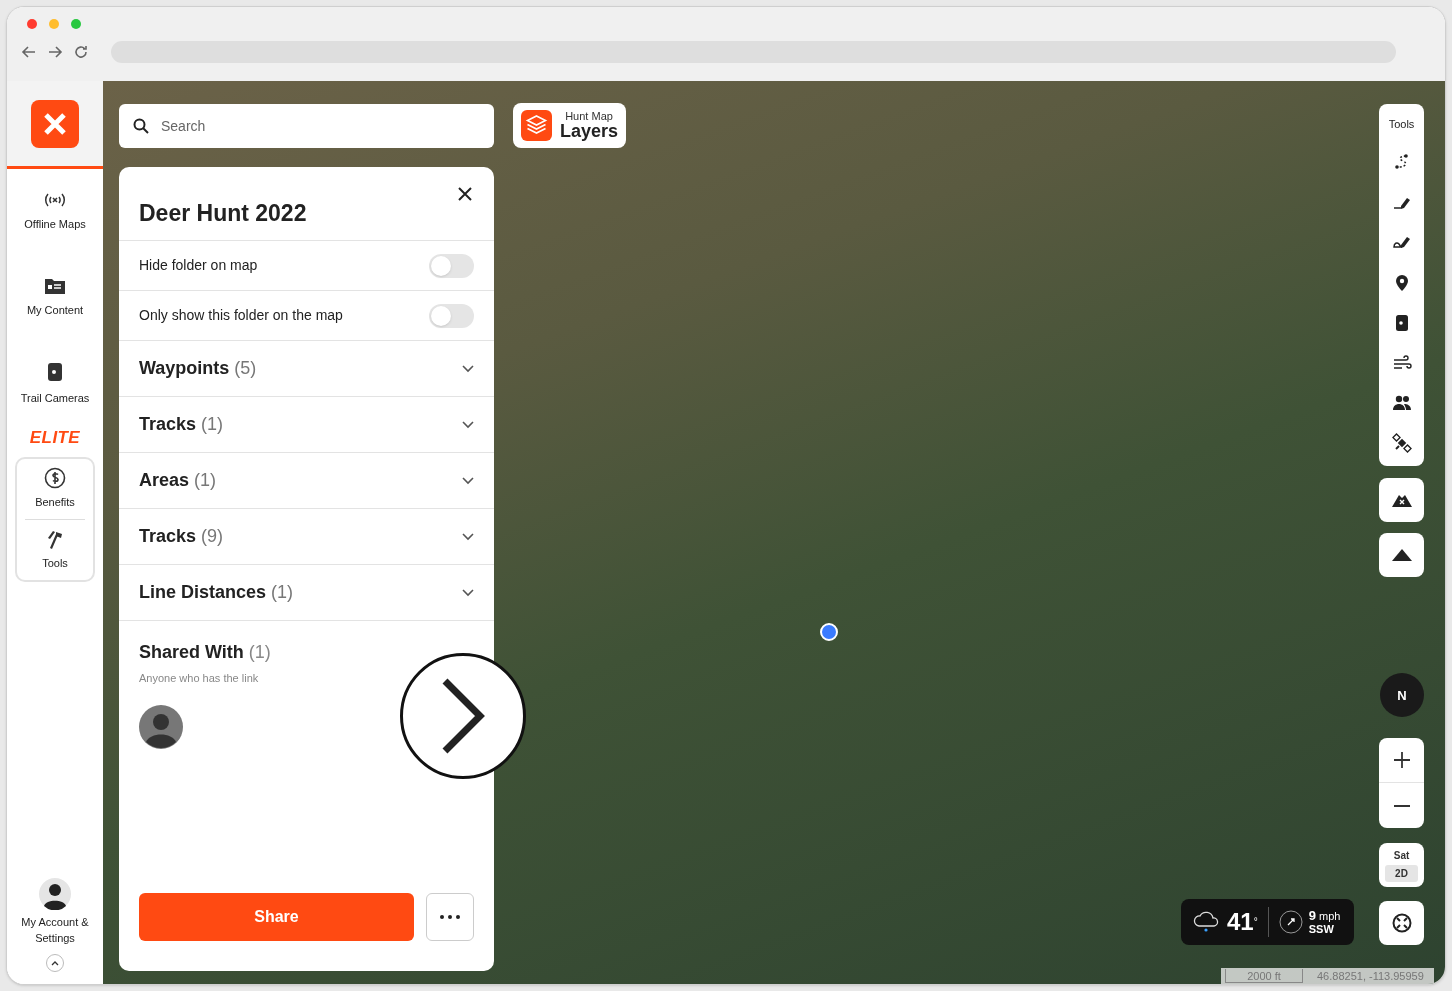  I want to click on search-icon, so click(141, 126).